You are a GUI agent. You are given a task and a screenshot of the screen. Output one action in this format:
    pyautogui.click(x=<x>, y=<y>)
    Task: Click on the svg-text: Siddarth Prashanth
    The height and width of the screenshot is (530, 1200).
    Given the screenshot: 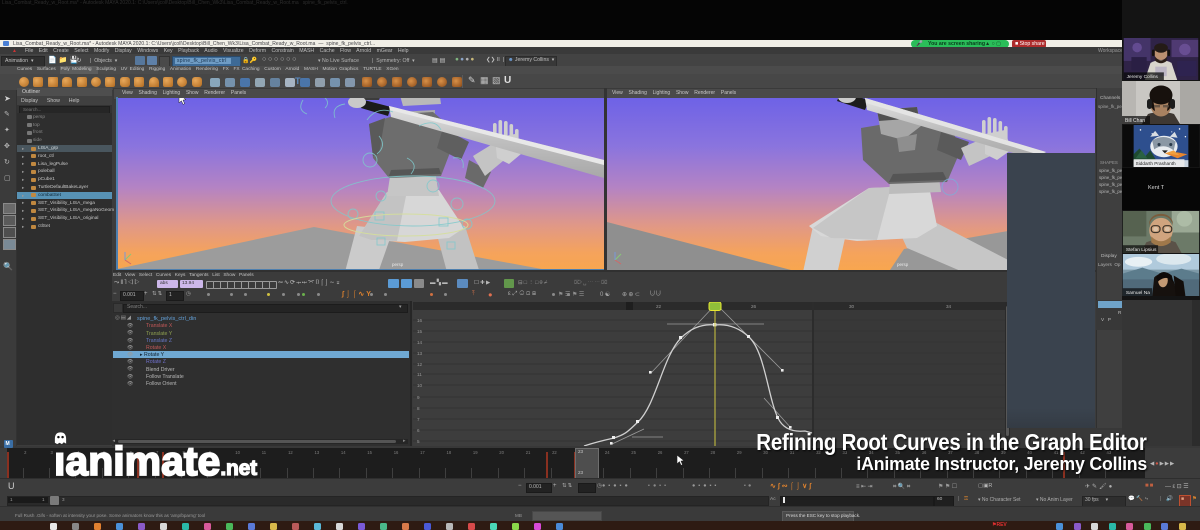 What is the action you would take?
    pyautogui.click(x=1156, y=163)
    